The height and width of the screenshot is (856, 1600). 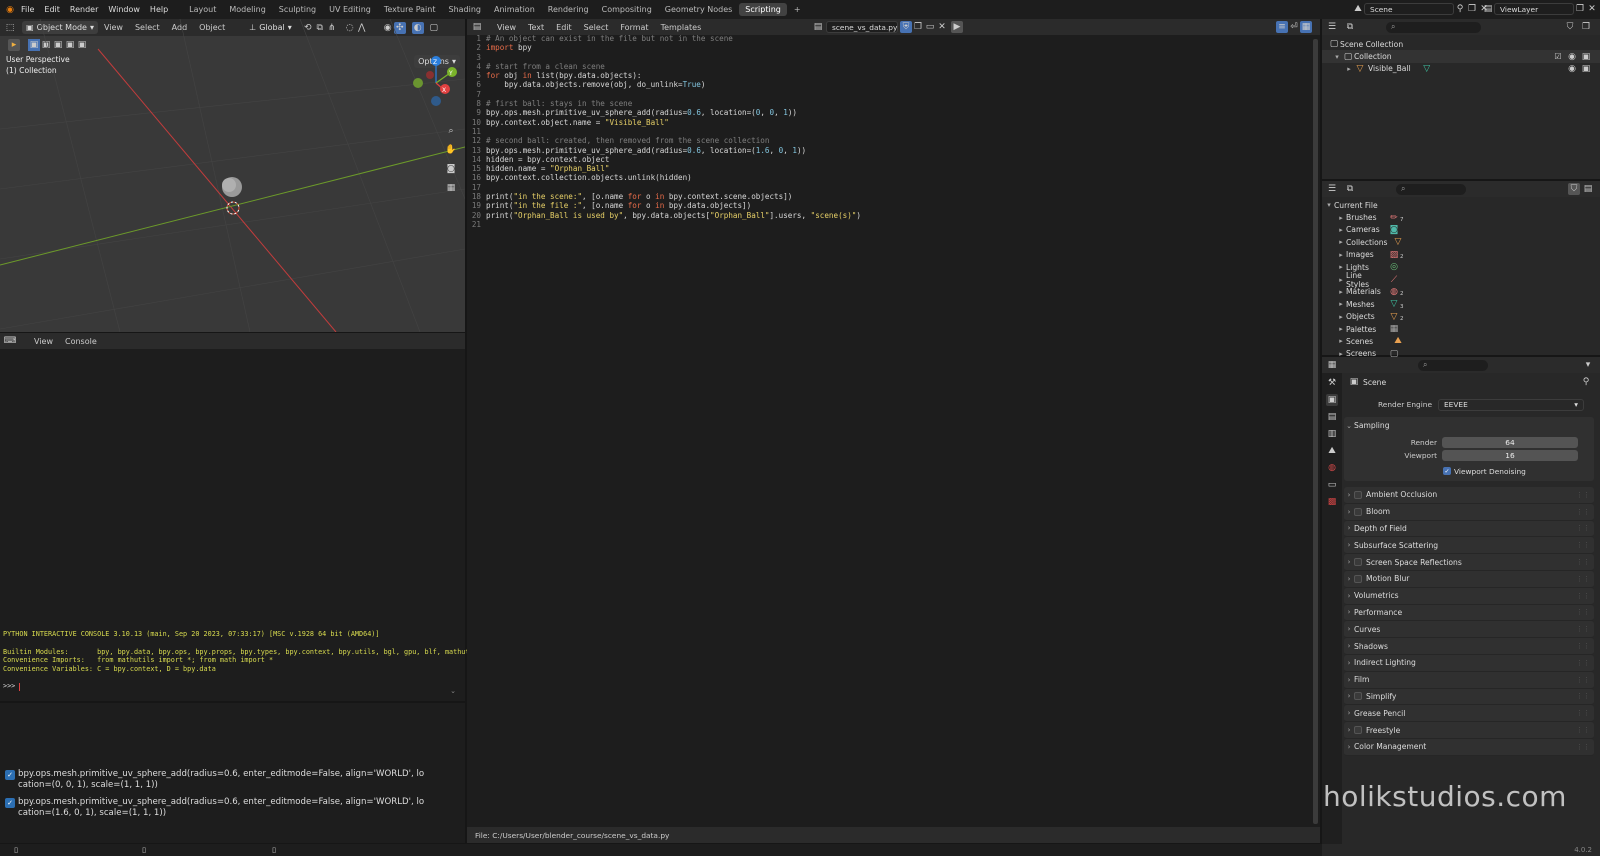 What do you see at coordinates (10, 341) in the screenshot?
I see `console-editor-type-icon: ⌨` at bounding box center [10, 341].